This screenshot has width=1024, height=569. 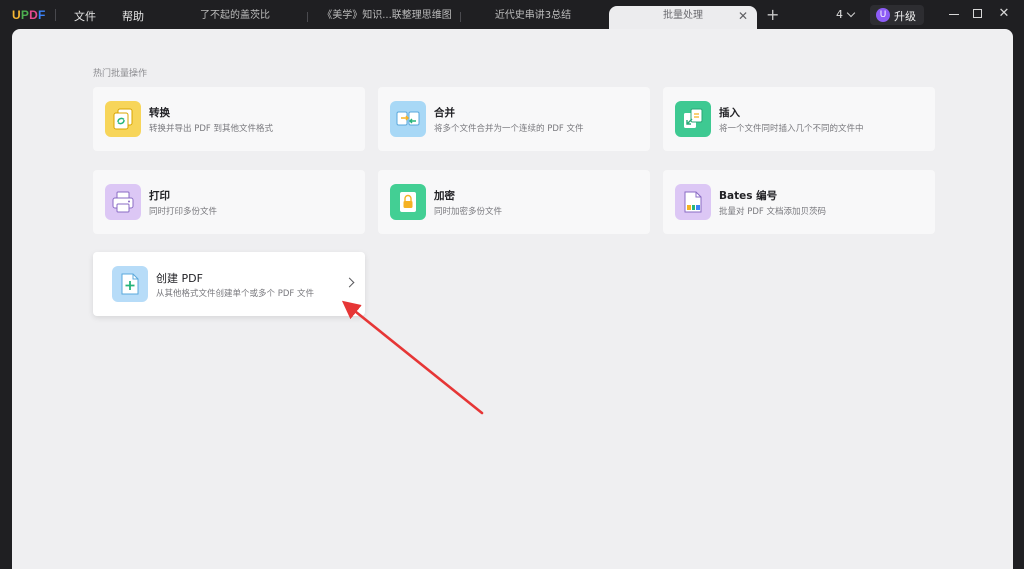 I want to click on avatar: U, so click(x=883, y=15).